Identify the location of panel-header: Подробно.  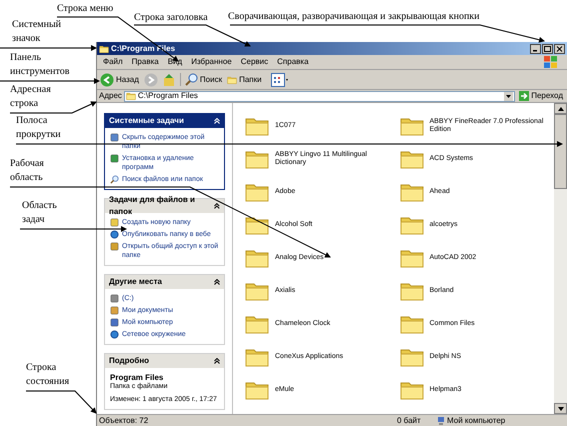
(164, 361).